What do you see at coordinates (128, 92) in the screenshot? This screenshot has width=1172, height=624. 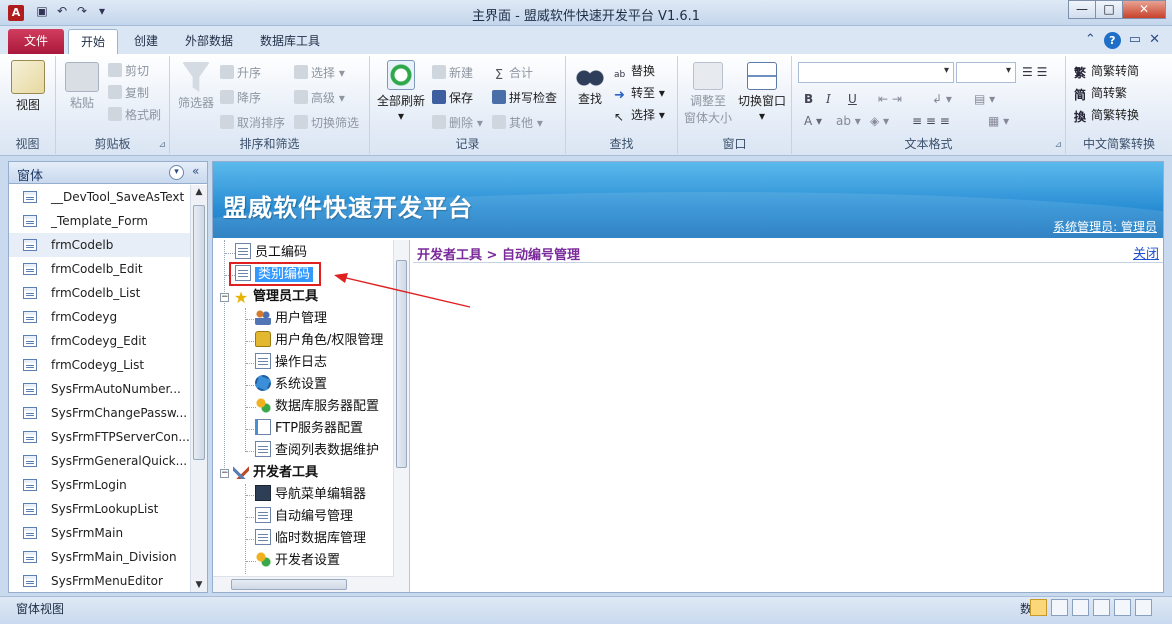 I see `copy-button: 复制` at bounding box center [128, 92].